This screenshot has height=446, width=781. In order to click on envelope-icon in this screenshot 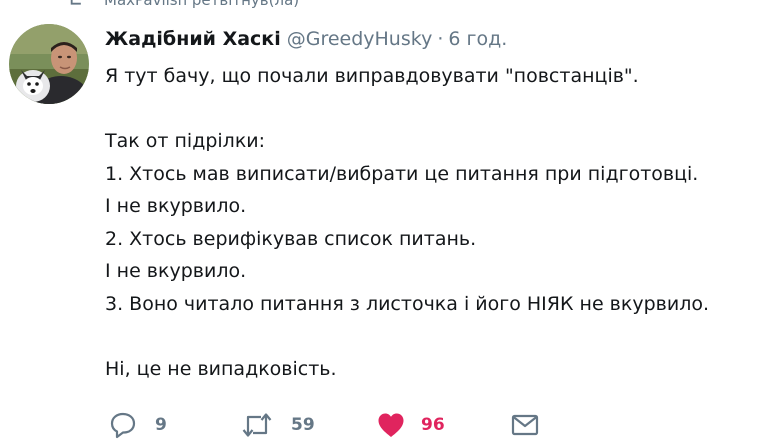, I will do `click(525, 425)`.